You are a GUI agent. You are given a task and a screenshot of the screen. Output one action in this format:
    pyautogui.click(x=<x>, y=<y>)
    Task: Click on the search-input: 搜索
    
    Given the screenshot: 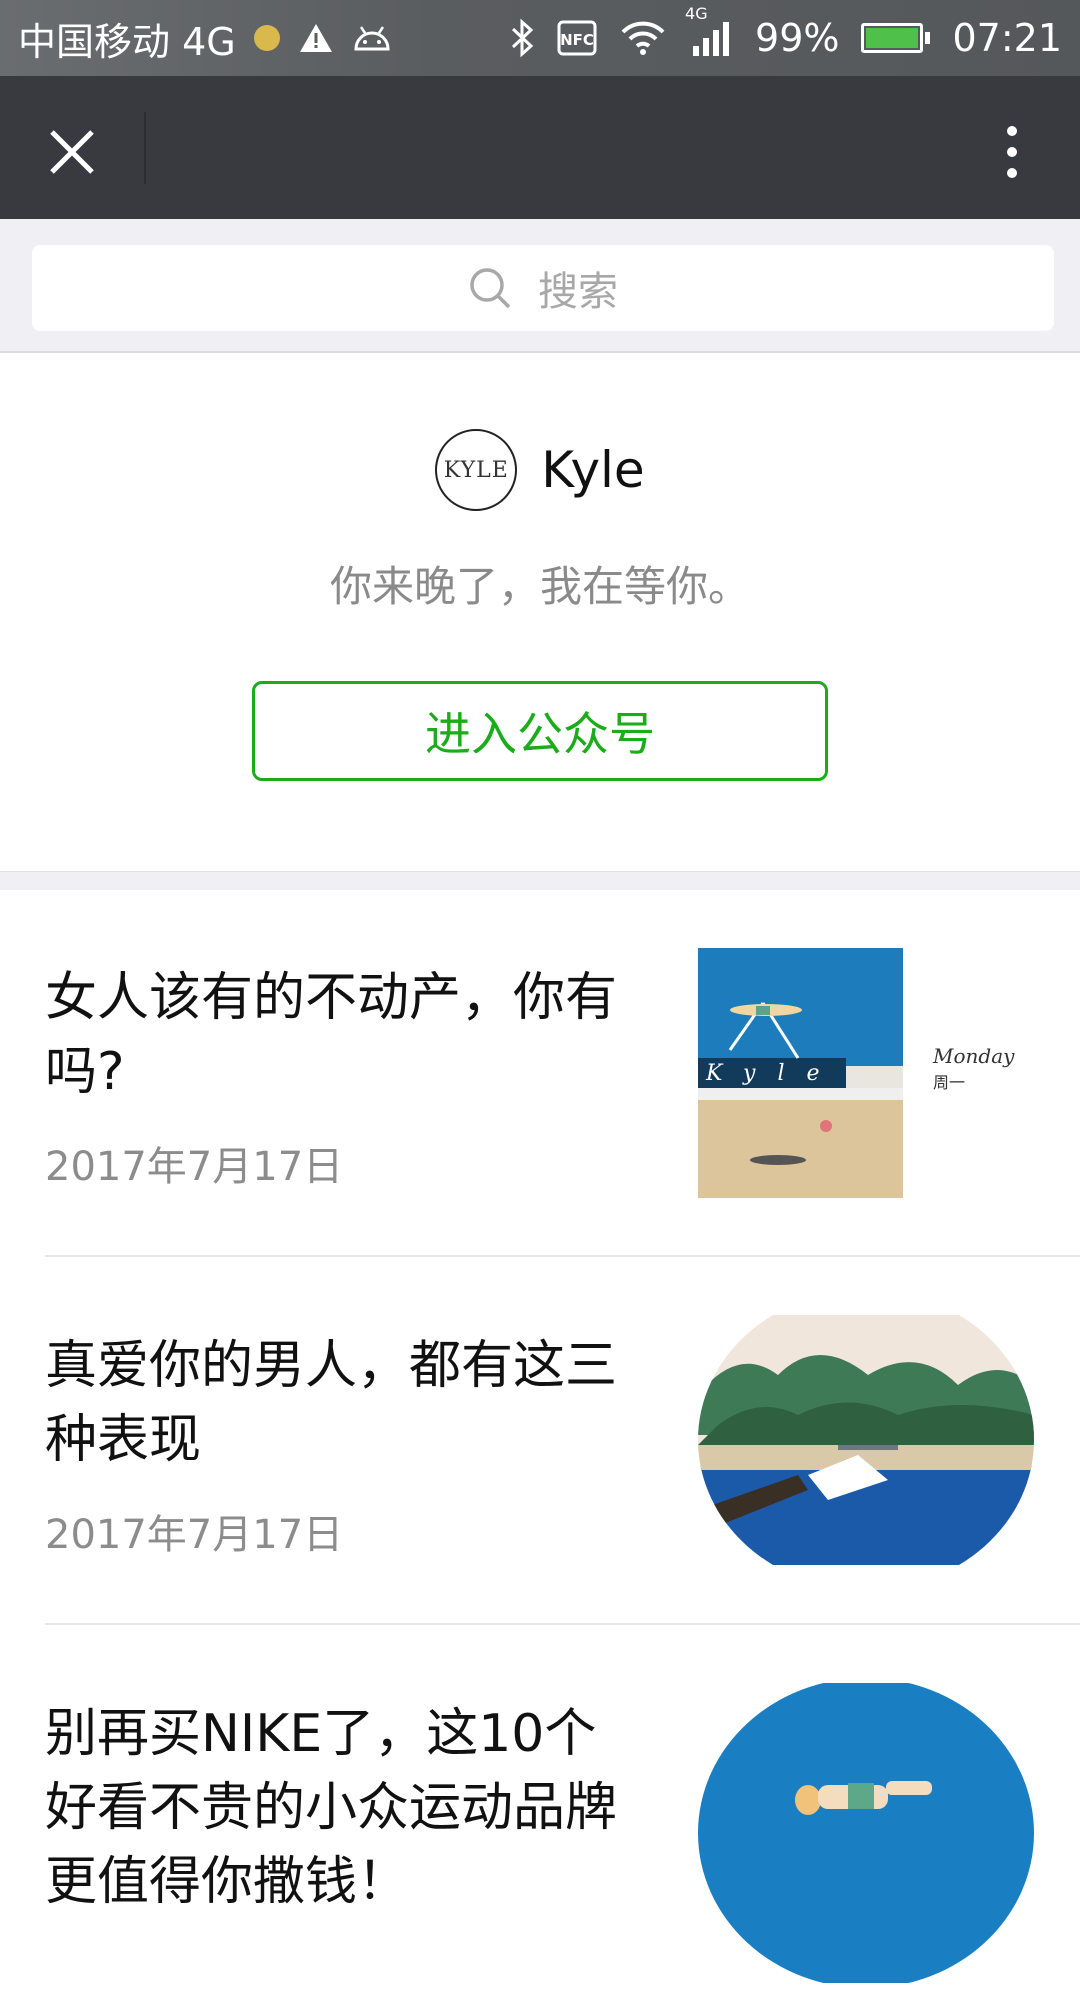 What is the action you would take?
    pyautogui.click(x=543, y=288)
    